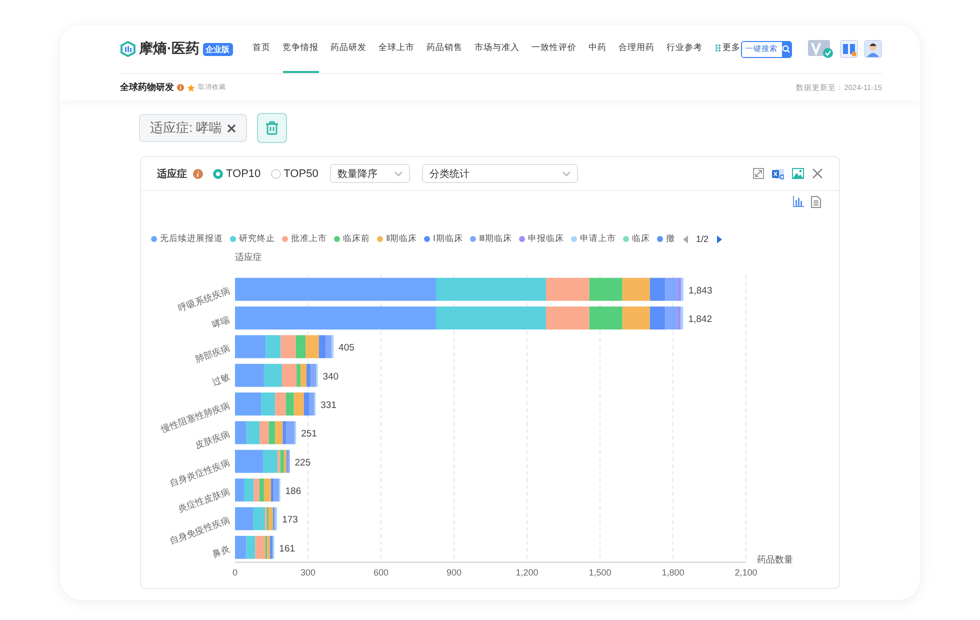  I want to click on clear-filters-button, so click(272, 128).